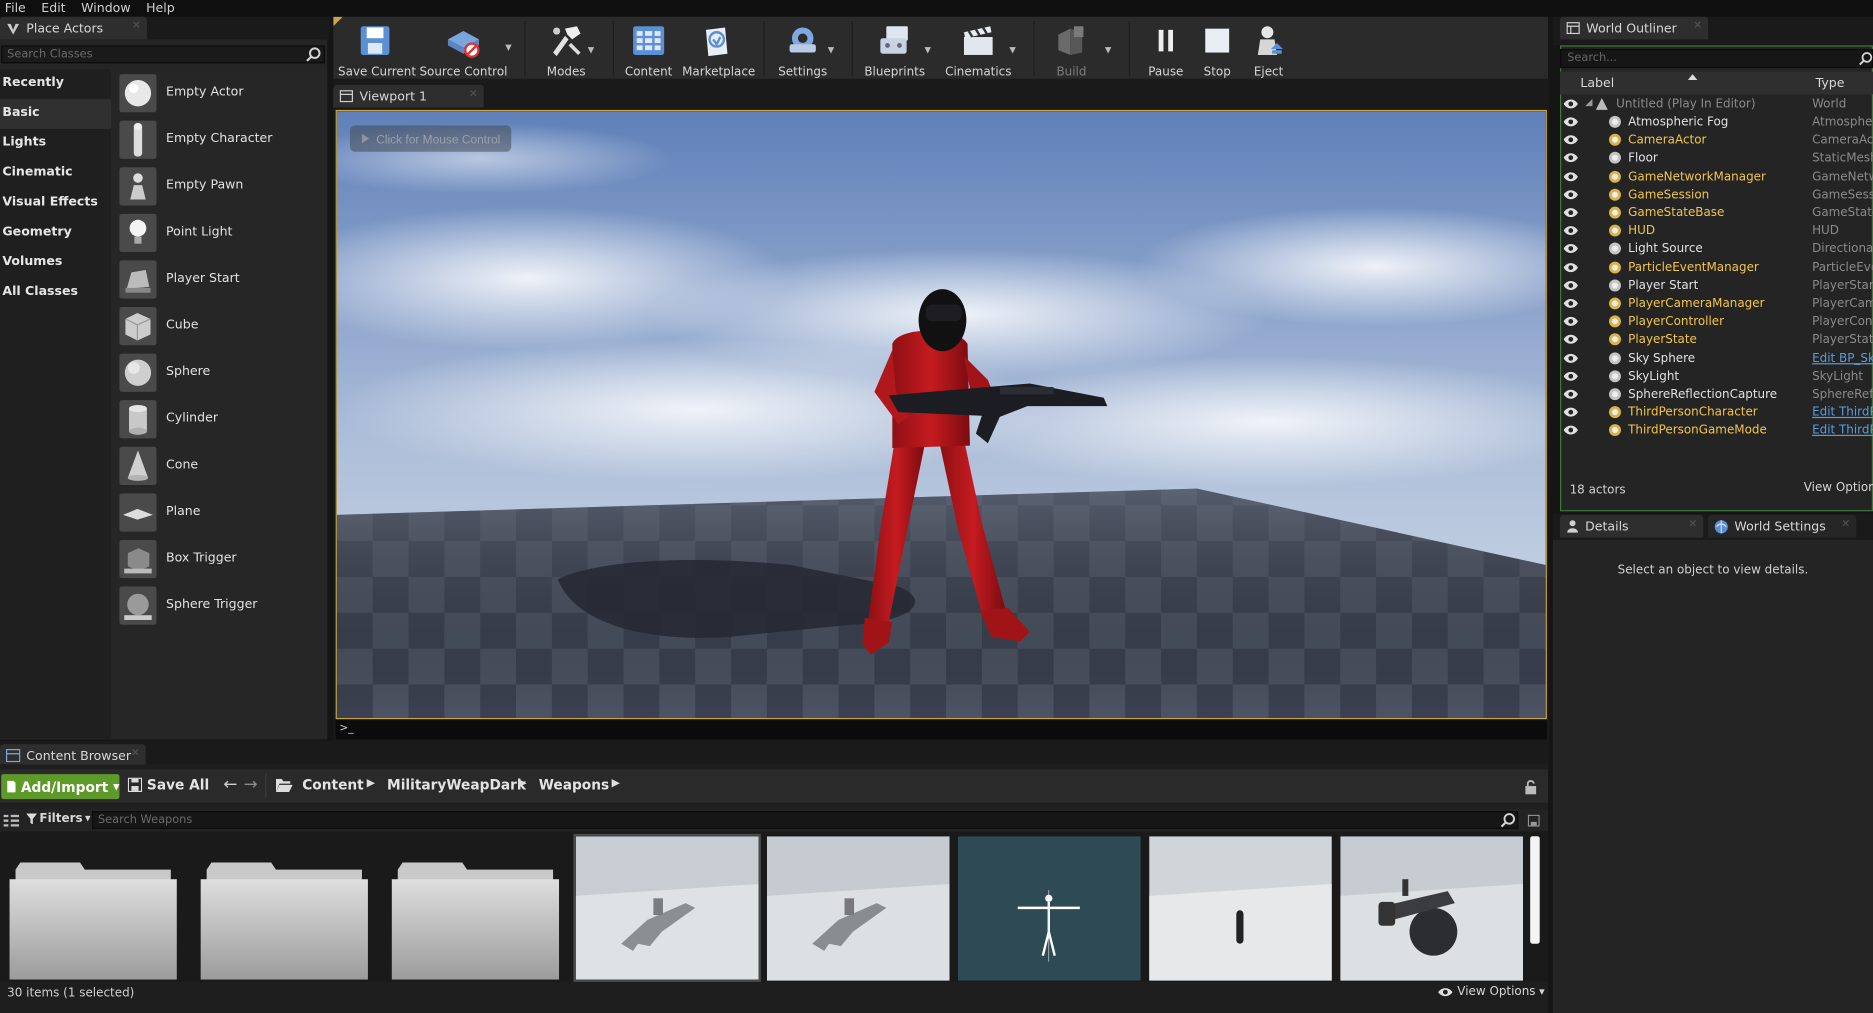 This screenshot has width=1873, height=1013. Describe the element at coordinates (1692, 77) in the screenshot. I see `sort-asc-icon` at that location.